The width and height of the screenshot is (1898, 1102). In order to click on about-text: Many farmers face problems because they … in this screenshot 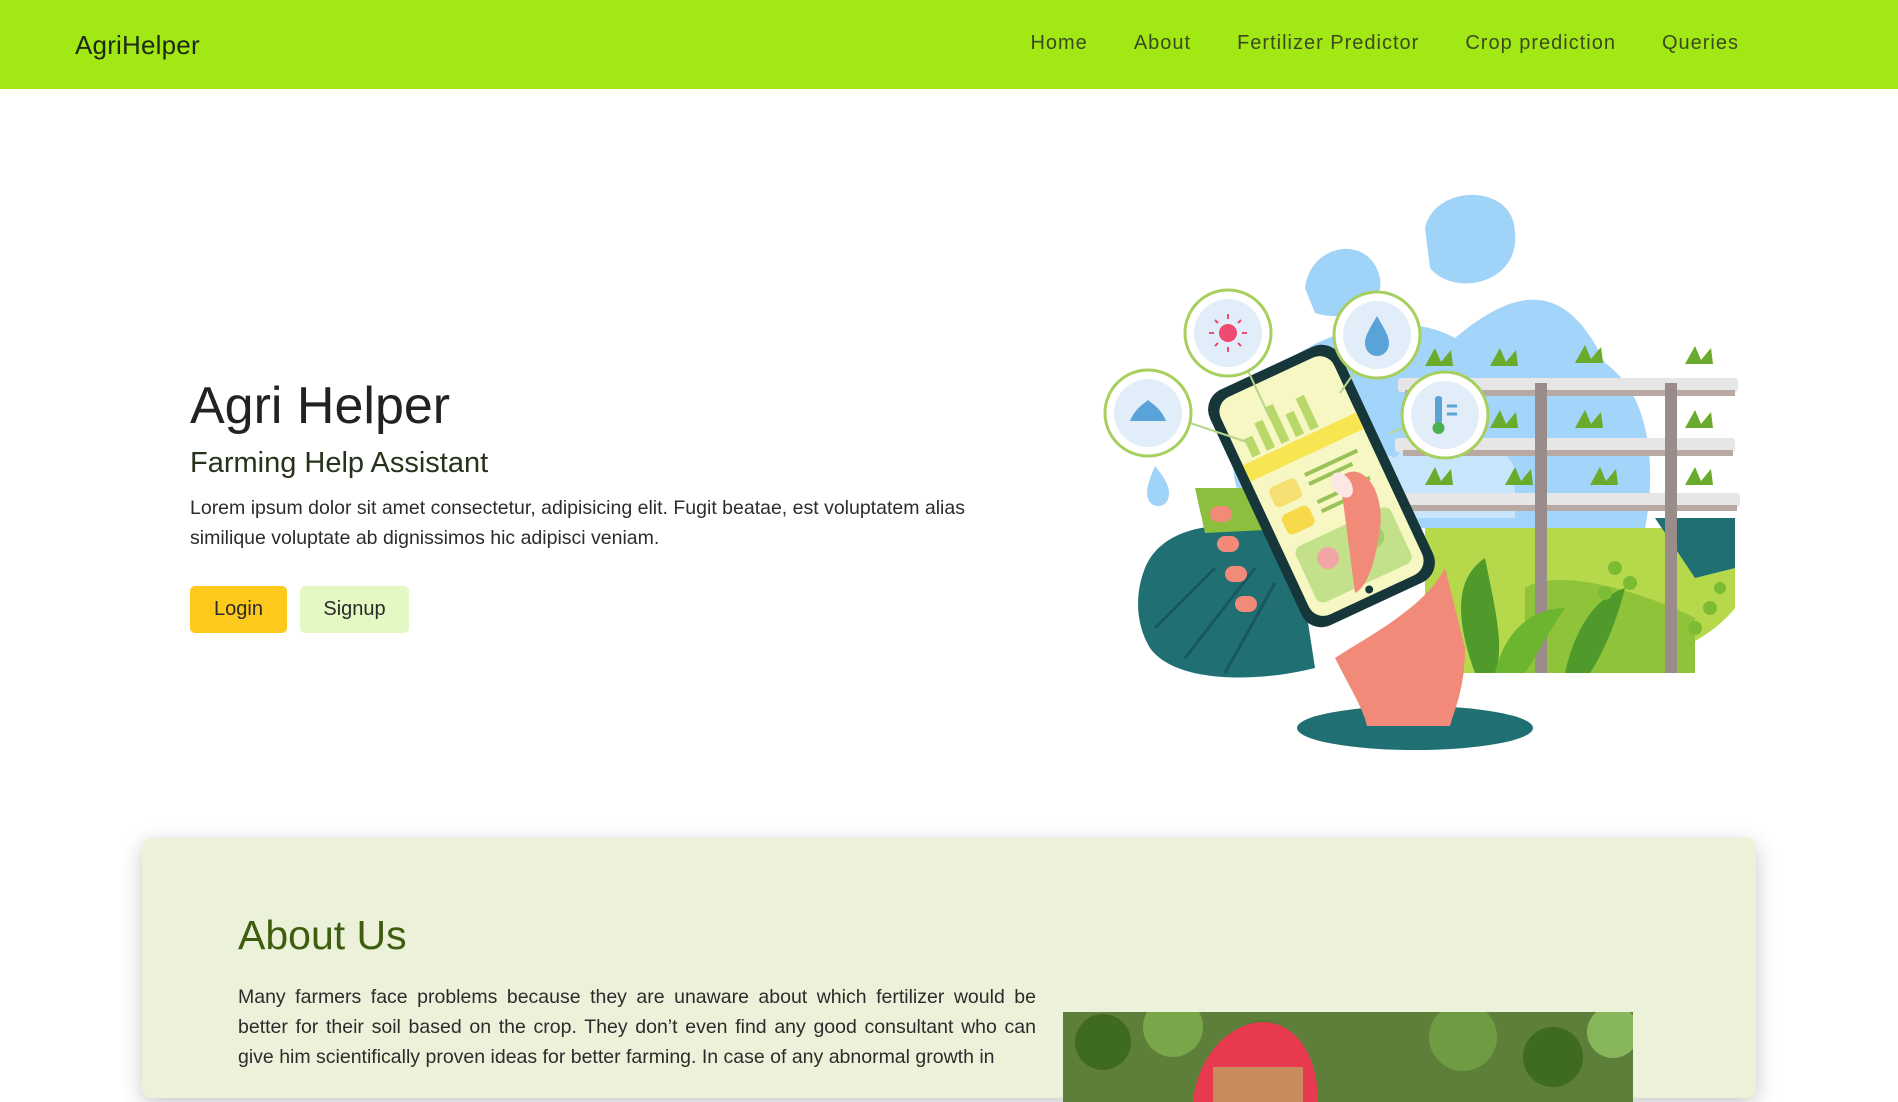, I will do `click(637, 1027)`.